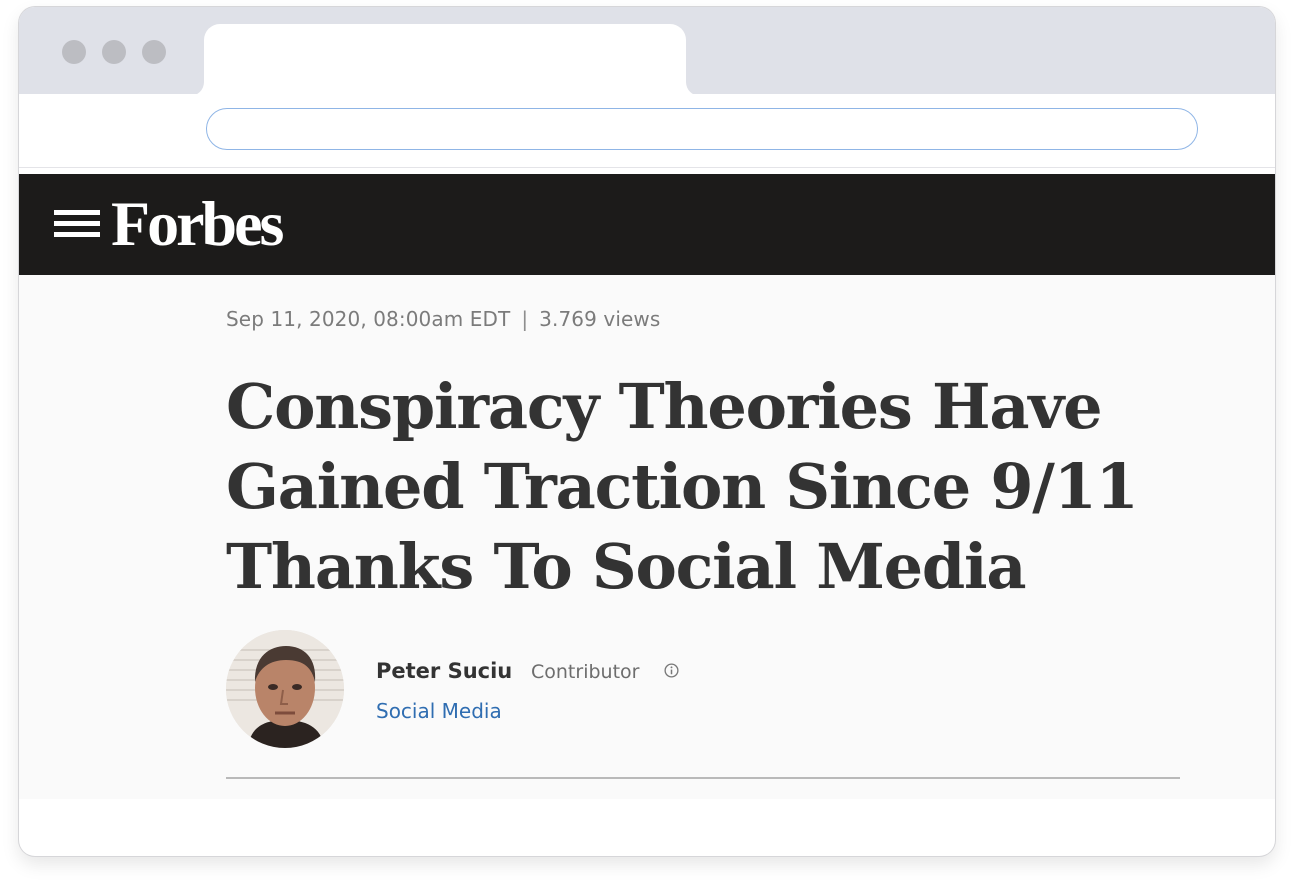  I want to click on close-window-dot, so click(74, 52).